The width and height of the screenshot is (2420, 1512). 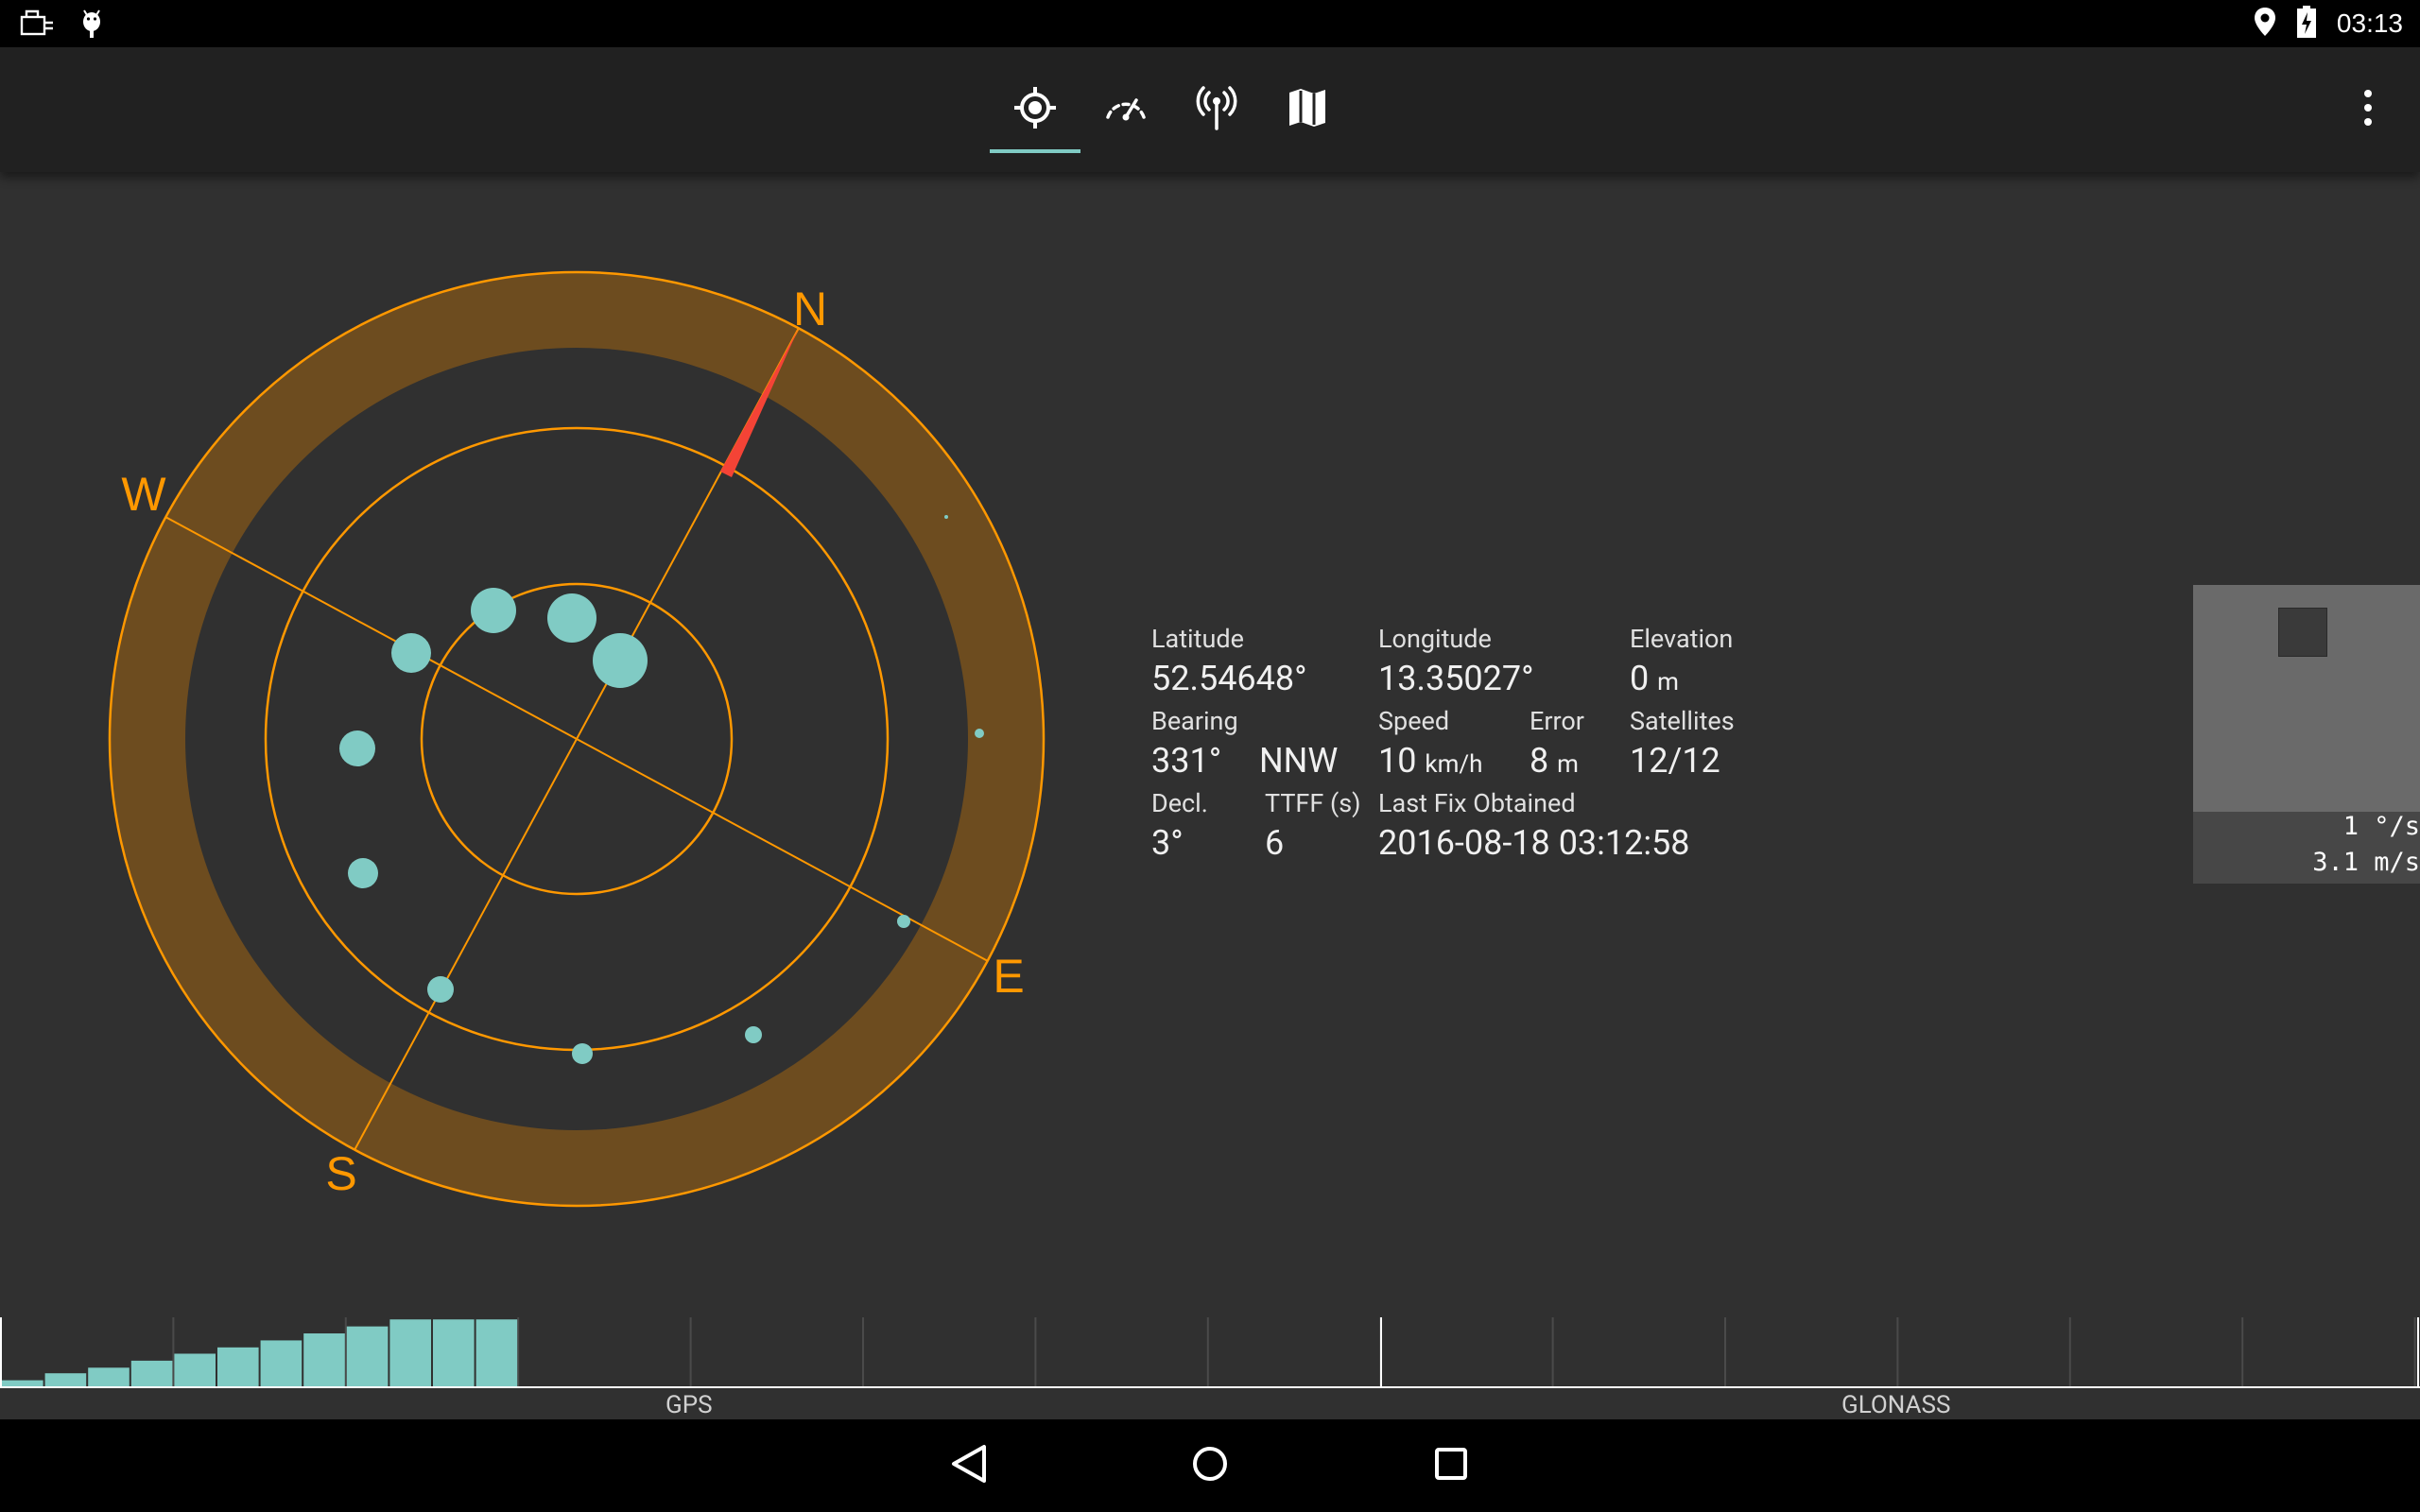 What do you see at coordinates (1682, 721) in the screenshot?
I see `satellites-label: Satellites` at bounding box center [1682, 721].